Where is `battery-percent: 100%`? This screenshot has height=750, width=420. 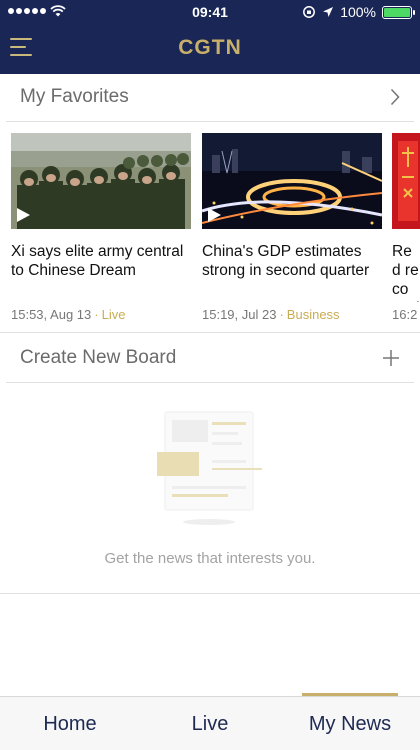 battery-percent: 100% is located at coordinates (358, 12).